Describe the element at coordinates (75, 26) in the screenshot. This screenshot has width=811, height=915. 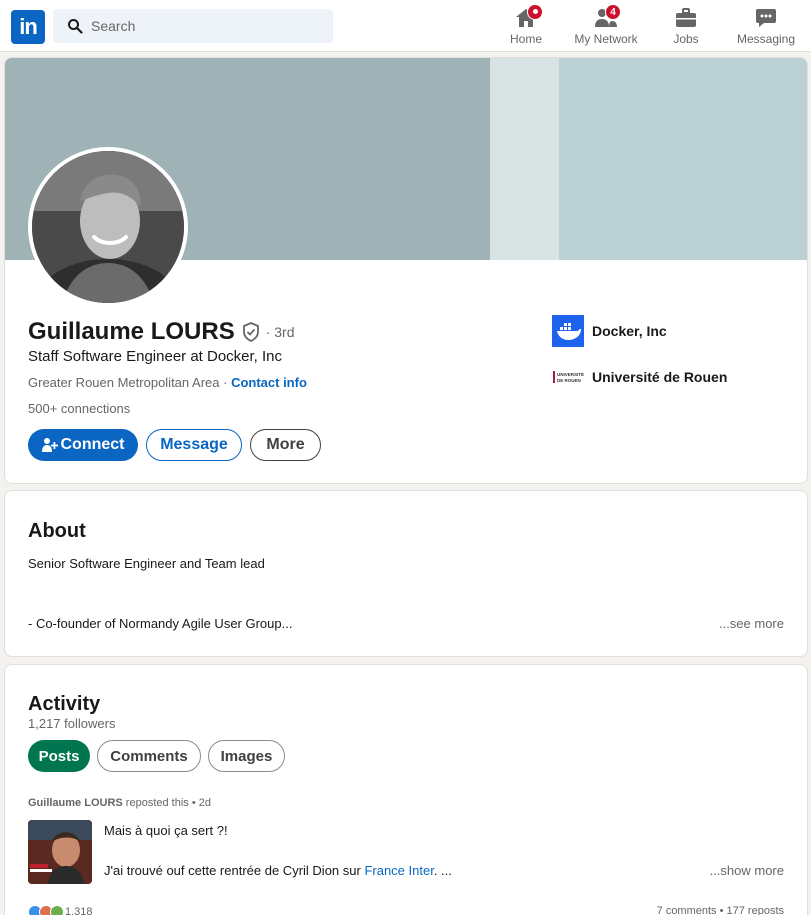
I see `search-icon` at that location.